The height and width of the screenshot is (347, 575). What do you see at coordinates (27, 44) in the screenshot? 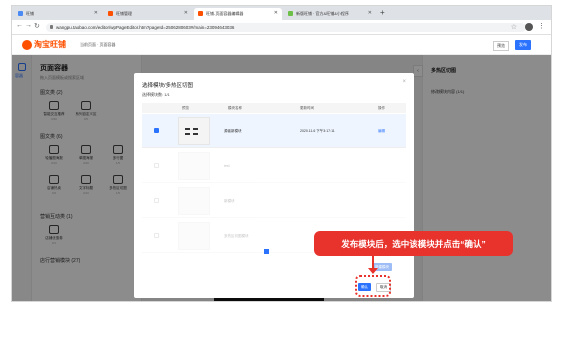
I see `taobao-logo-icon` at bounding box center [27, 44].